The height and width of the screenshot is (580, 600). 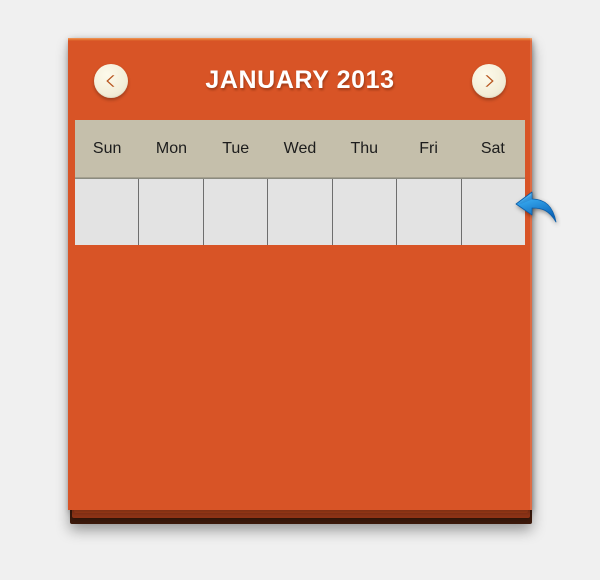 What do you see at coordinates (428, 148) in the screenshot?
I see `weekday-header-fri: Fri` at bounding box center [428, 148].